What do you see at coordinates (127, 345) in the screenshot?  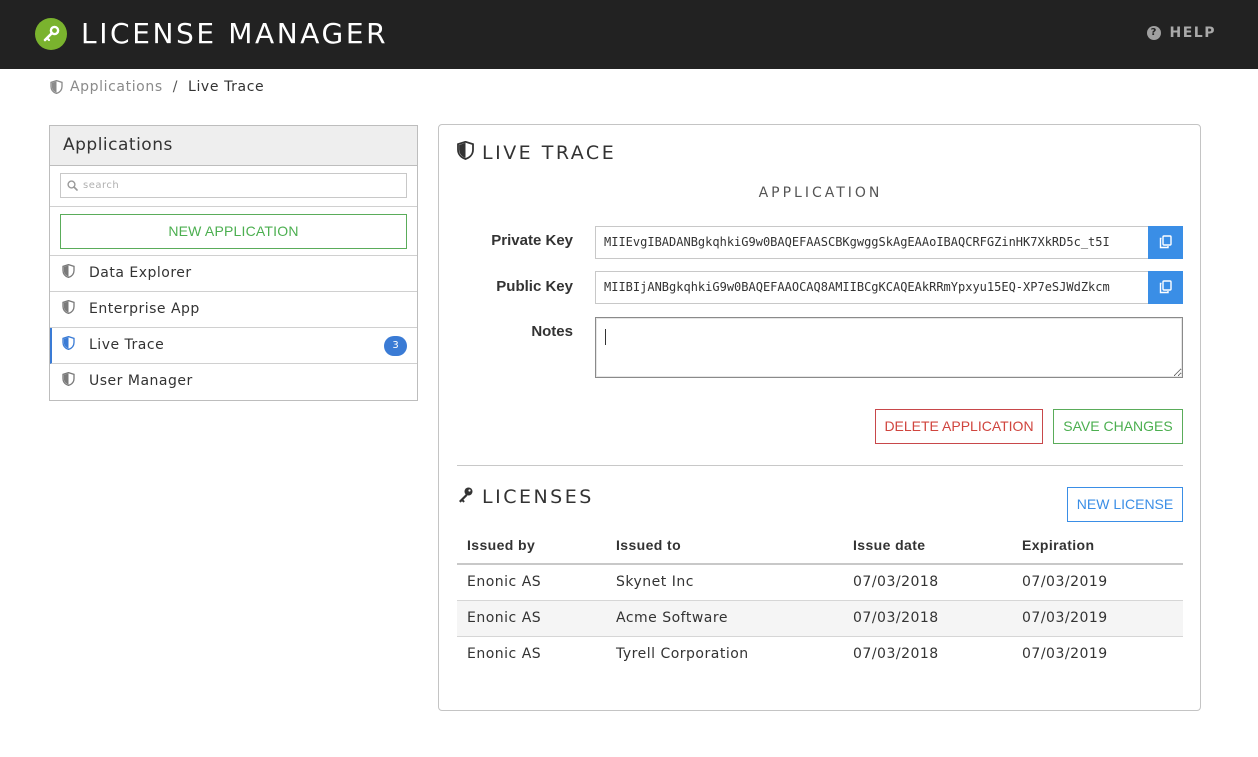 I see `sidebar-item-label: Live Trace` at bounding box center [127, 345].